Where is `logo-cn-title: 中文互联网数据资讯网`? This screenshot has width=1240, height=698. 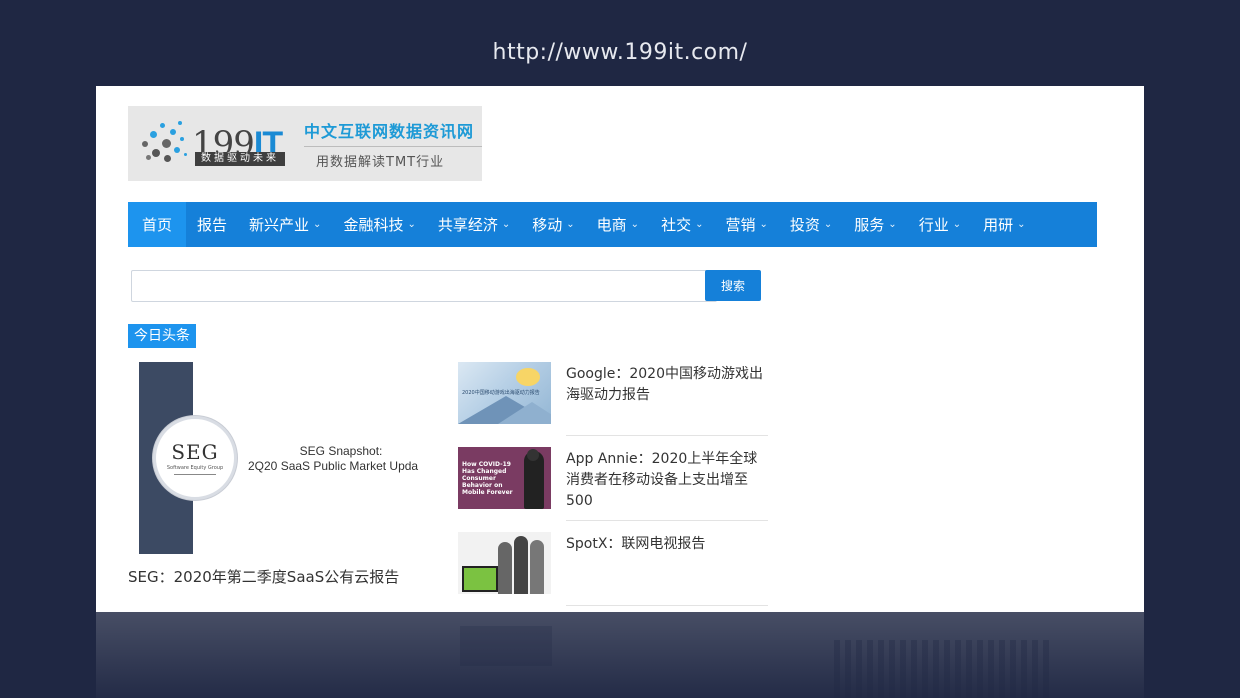 logo-cn-title: 中文互联网数据资讯网 is located at coordinates (389, 131).